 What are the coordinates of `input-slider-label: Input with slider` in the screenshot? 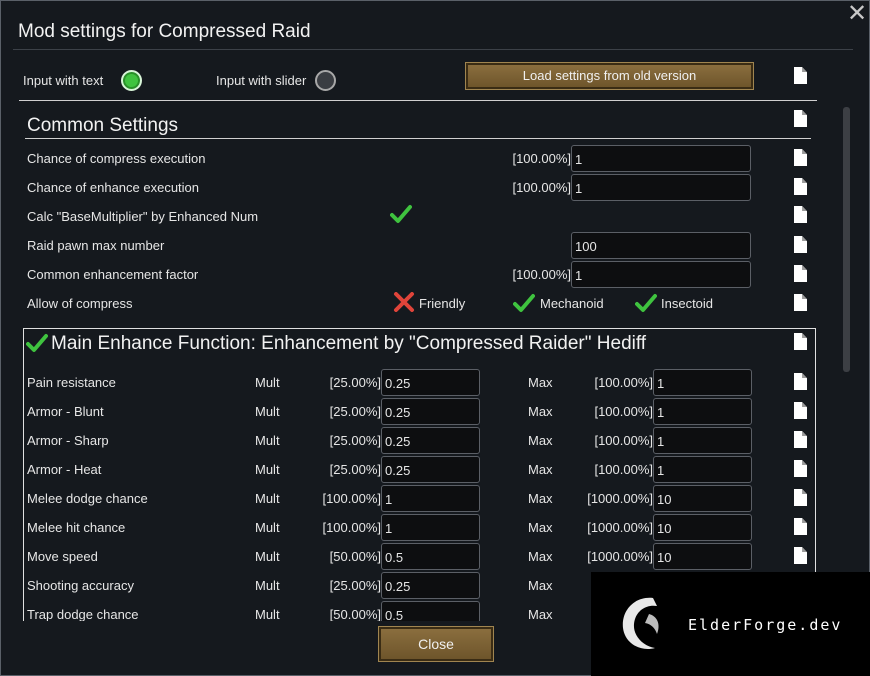 It's located at (261, 80).